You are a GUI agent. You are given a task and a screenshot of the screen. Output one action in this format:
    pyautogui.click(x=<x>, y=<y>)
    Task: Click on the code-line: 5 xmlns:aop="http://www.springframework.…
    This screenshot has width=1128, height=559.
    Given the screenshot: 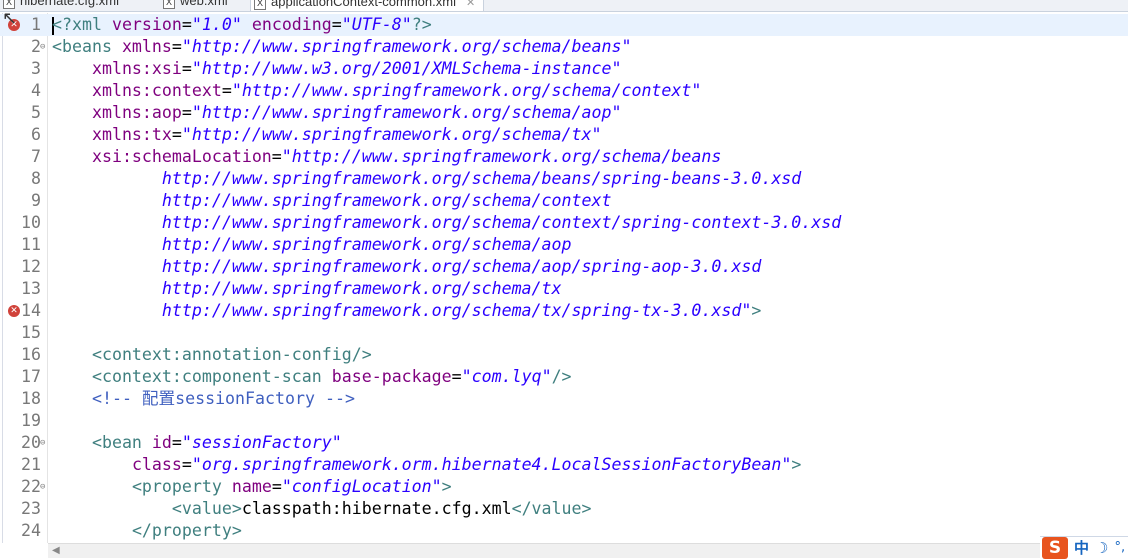 What is the action you would take?
    pyautogui.click(x=564, y=113)
    